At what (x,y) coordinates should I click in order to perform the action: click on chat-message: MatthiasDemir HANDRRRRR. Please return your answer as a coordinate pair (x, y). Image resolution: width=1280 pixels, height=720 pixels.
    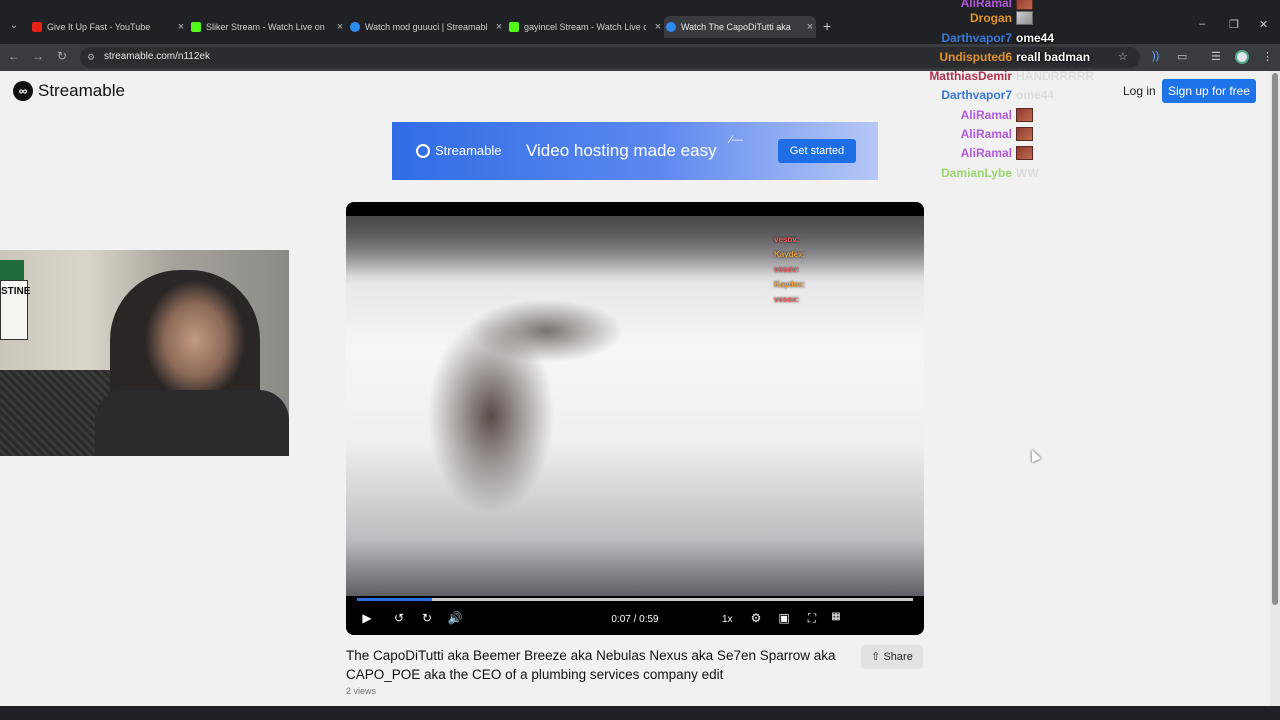
    Looking at the image, I should click on (1011, 76).